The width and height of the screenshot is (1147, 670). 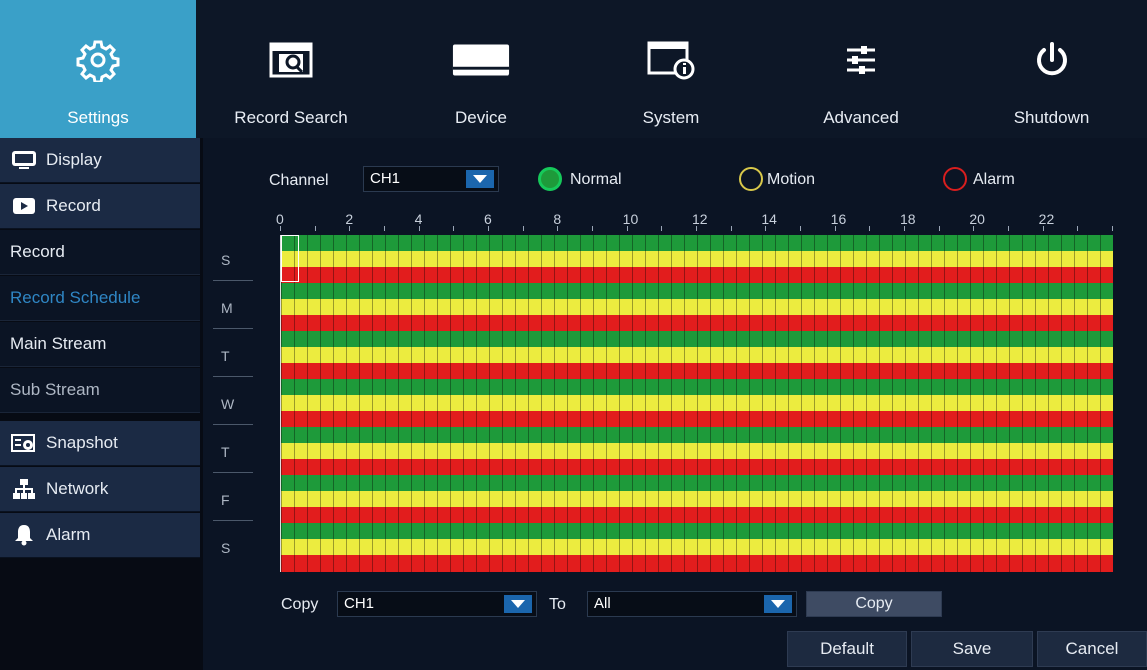 What do you see at coordinates (861, 69) in the screenshot?
I see `tab-advanced: Advanced` at bounding box center [861, 69].